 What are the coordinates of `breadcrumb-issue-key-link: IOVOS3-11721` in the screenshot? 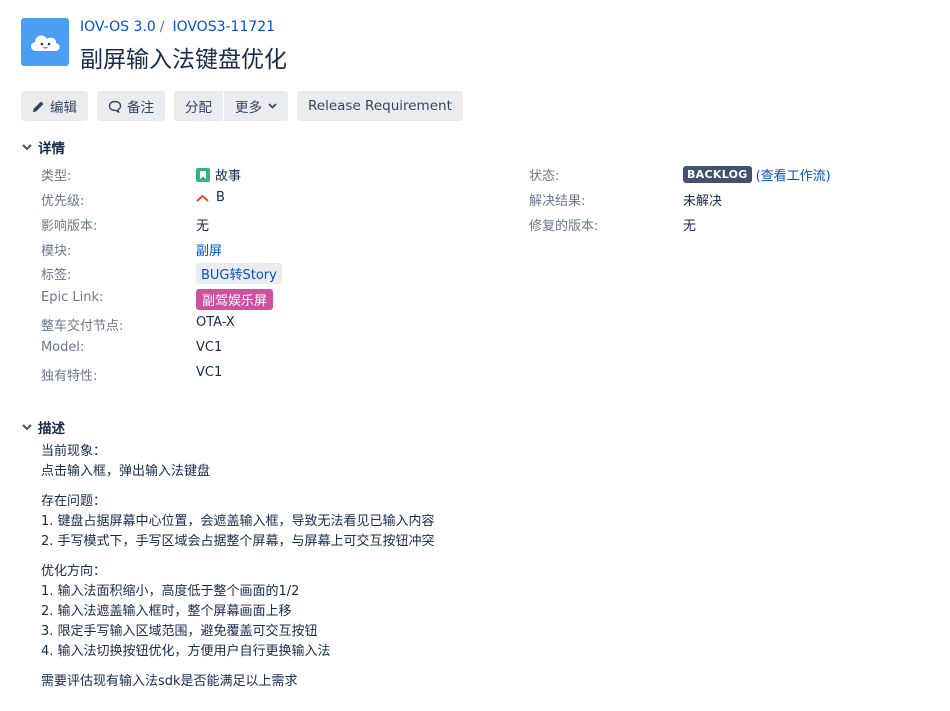 It's located at (223, 27).